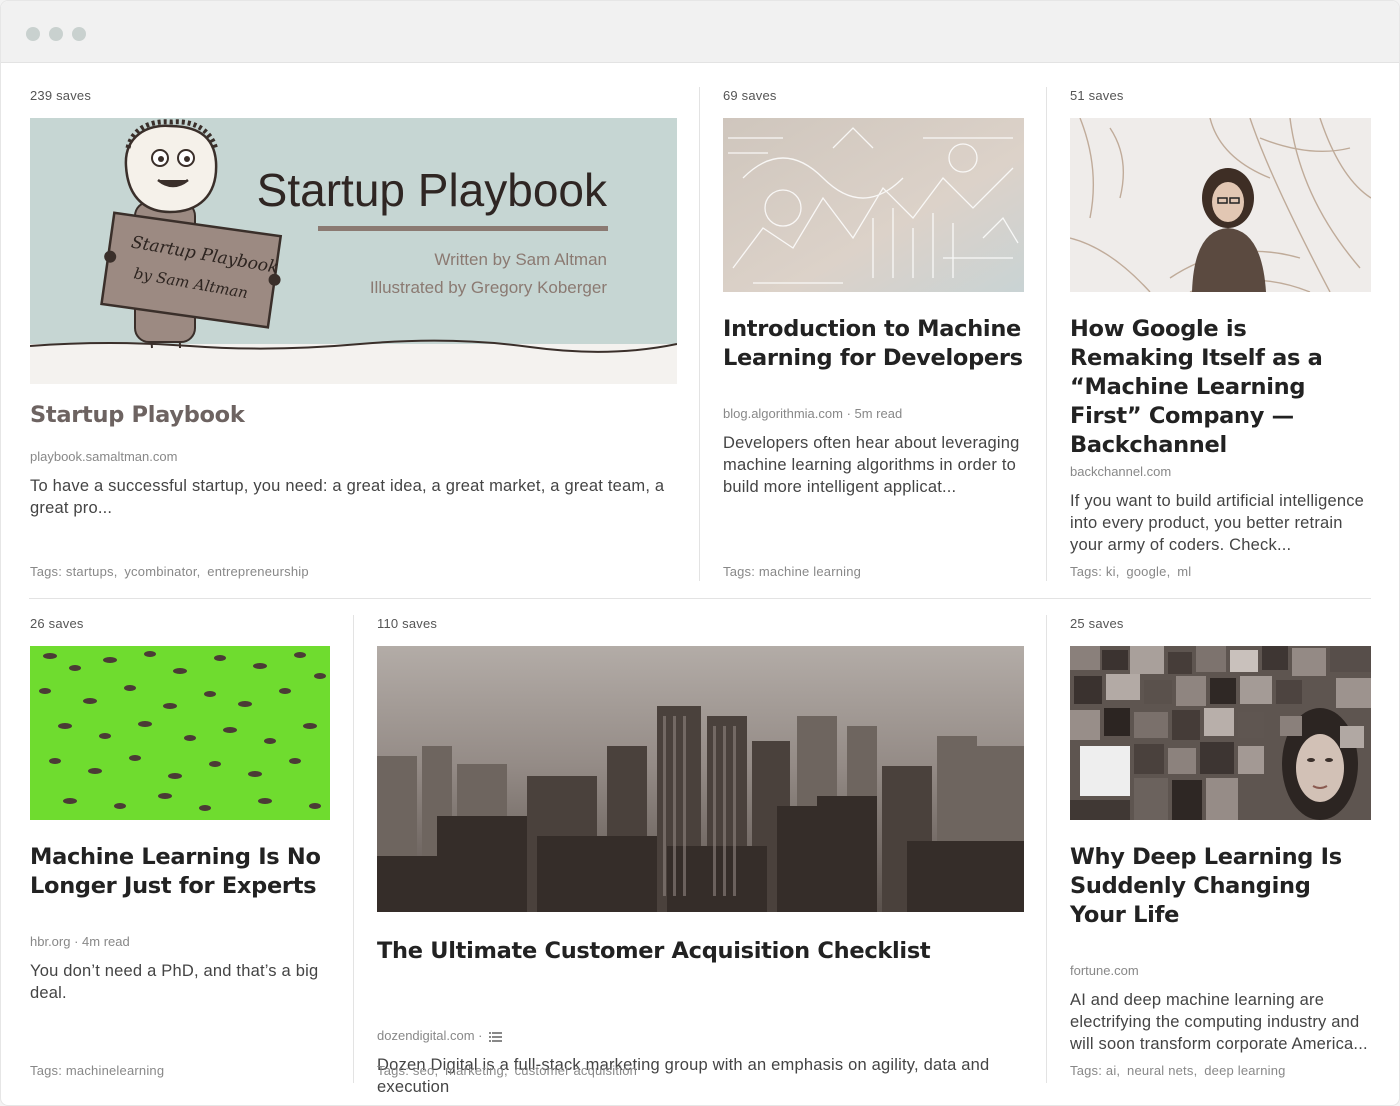  What do you see at coordinates (90, 571) in the screenshot?
I see `tag-link: startups` at bounding box center [90, 571].